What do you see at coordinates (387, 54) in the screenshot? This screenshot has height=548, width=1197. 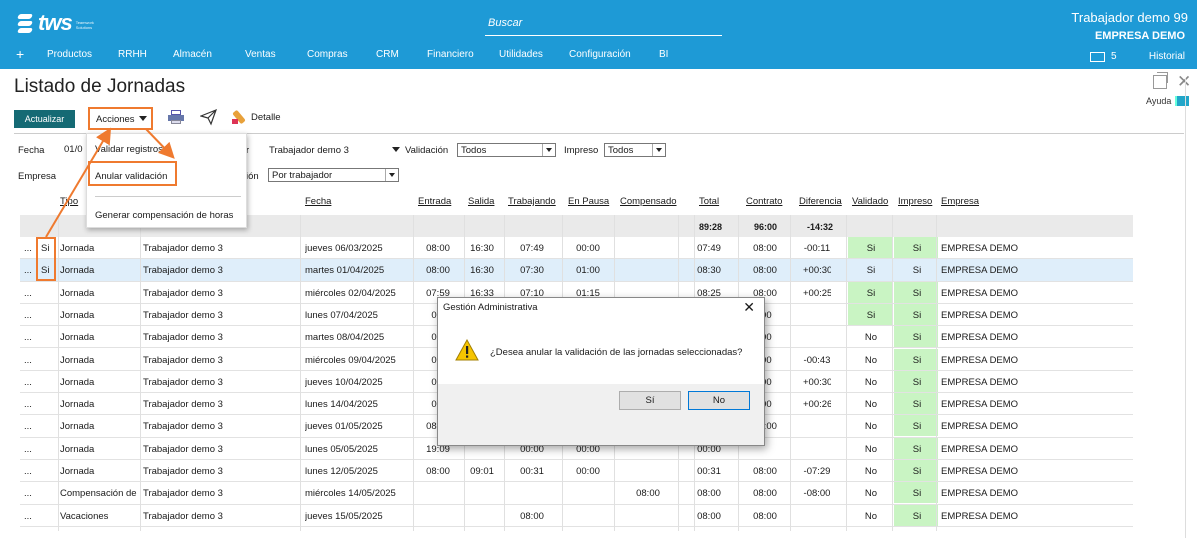 I see `nav-crm: CRM` at bounding box center [387, 54].